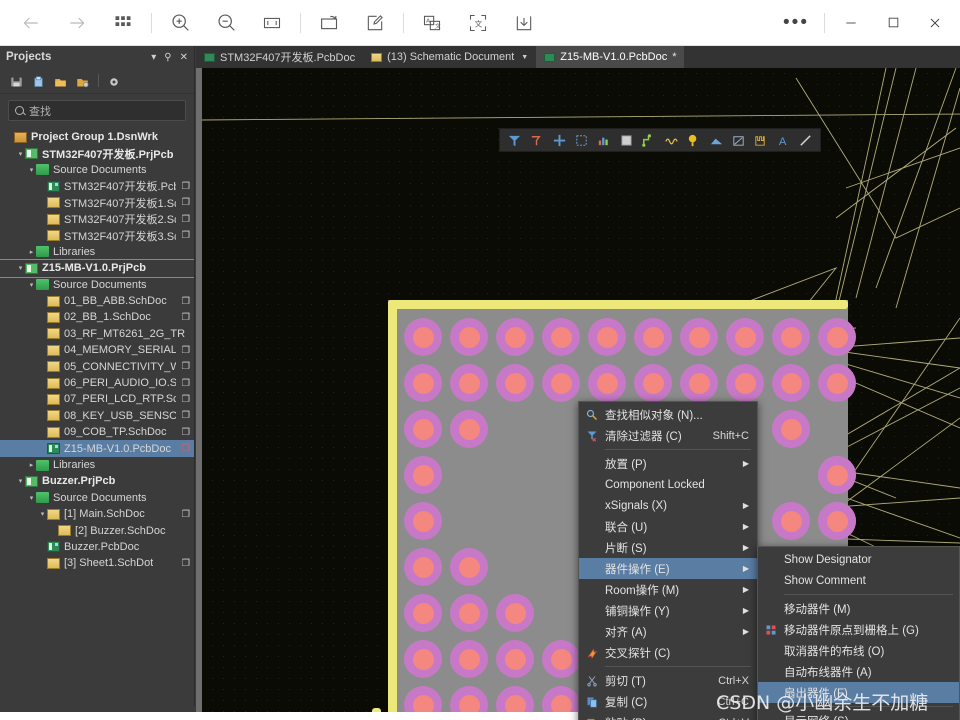 The height and width of the screenshot is (720, 960). What do you see at coordinates (668, 631) in the screenshot?
I see `menu-item: 对齐 (A) ▶` at bounding box center [668, 631].